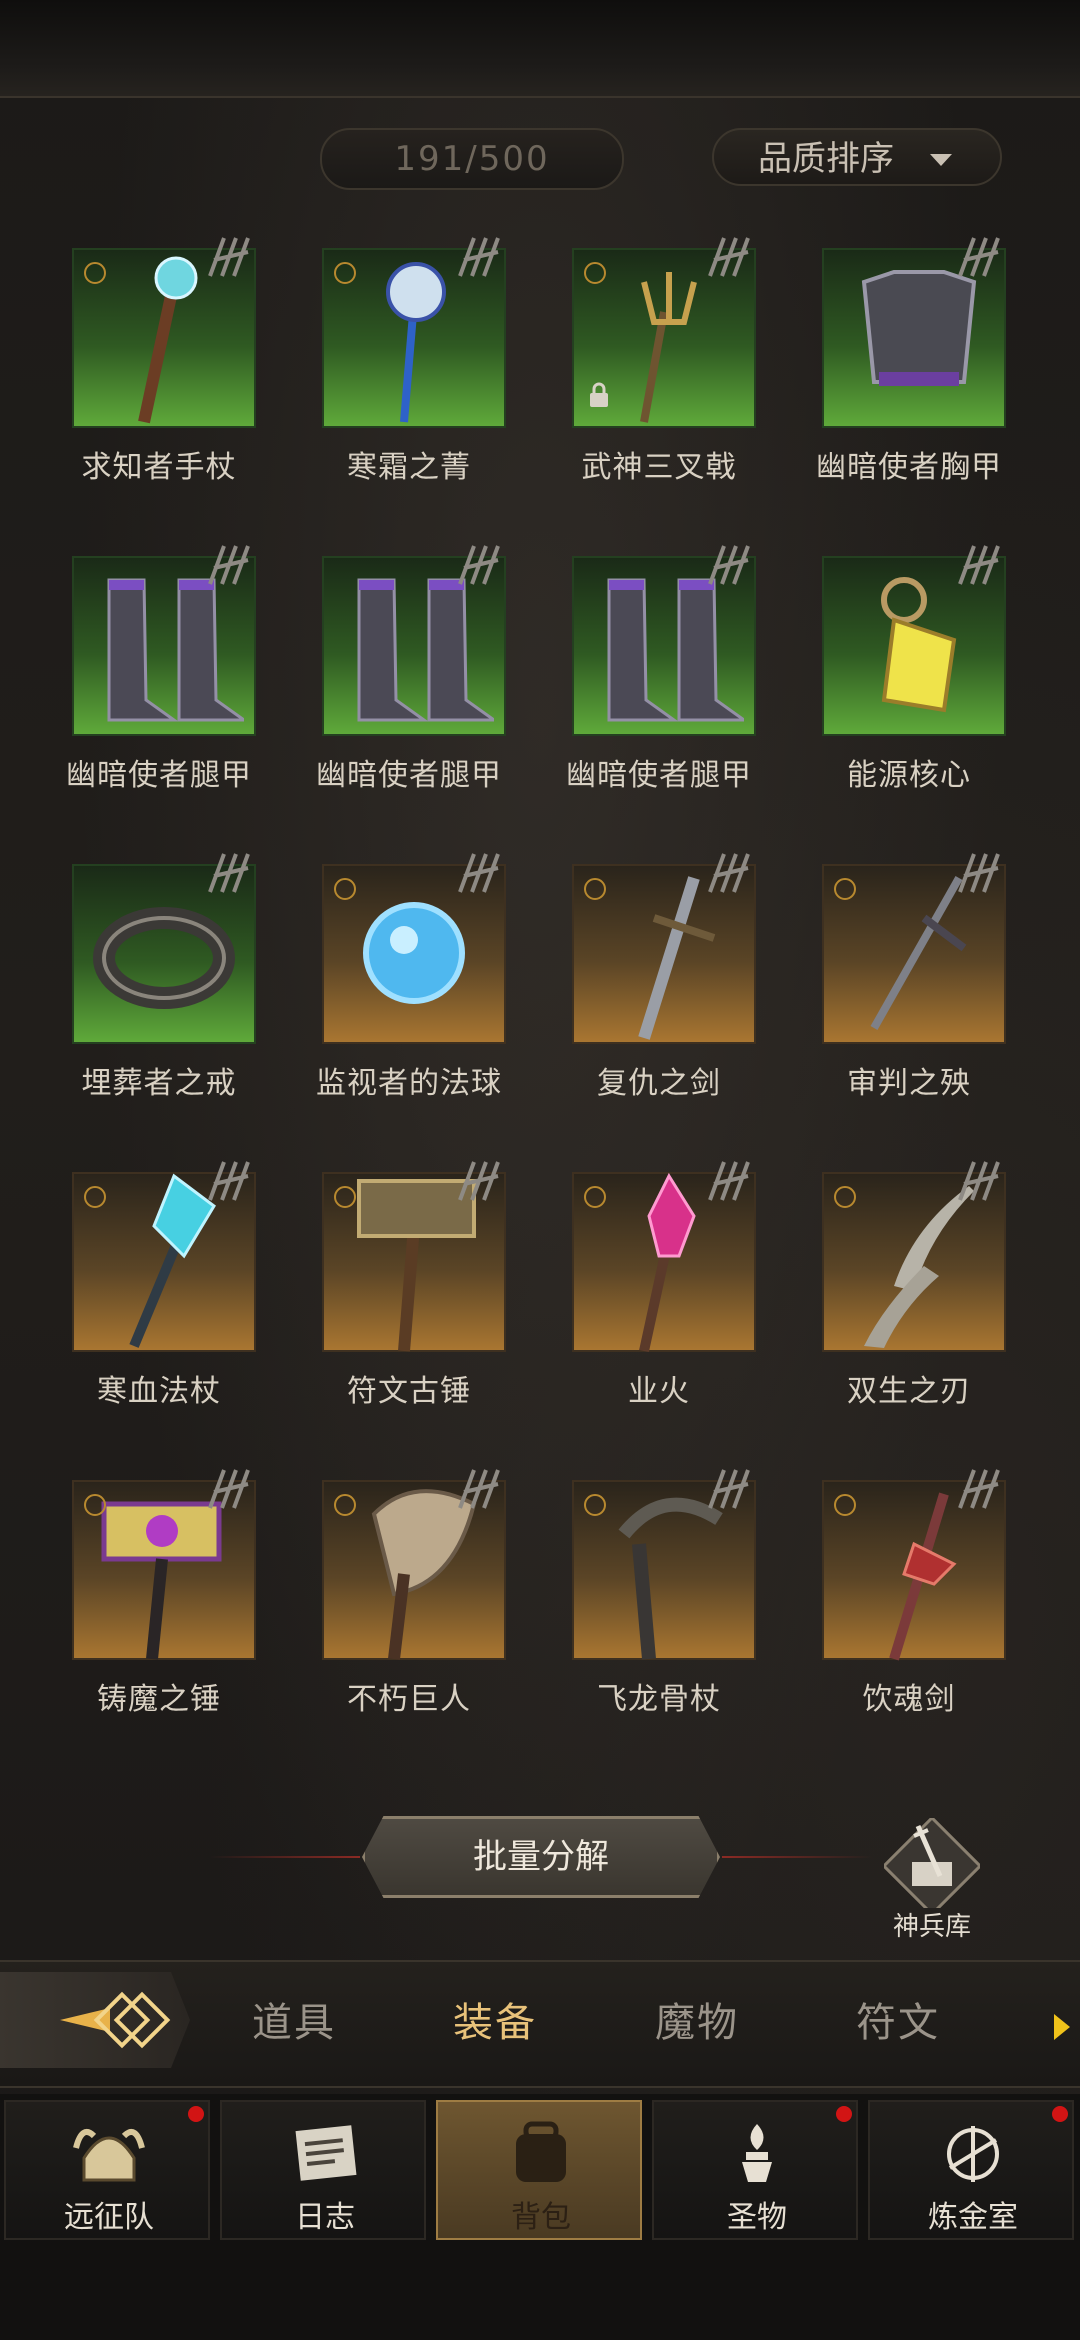  I want to click on scroll-right-icon, so click(1062, 2027).